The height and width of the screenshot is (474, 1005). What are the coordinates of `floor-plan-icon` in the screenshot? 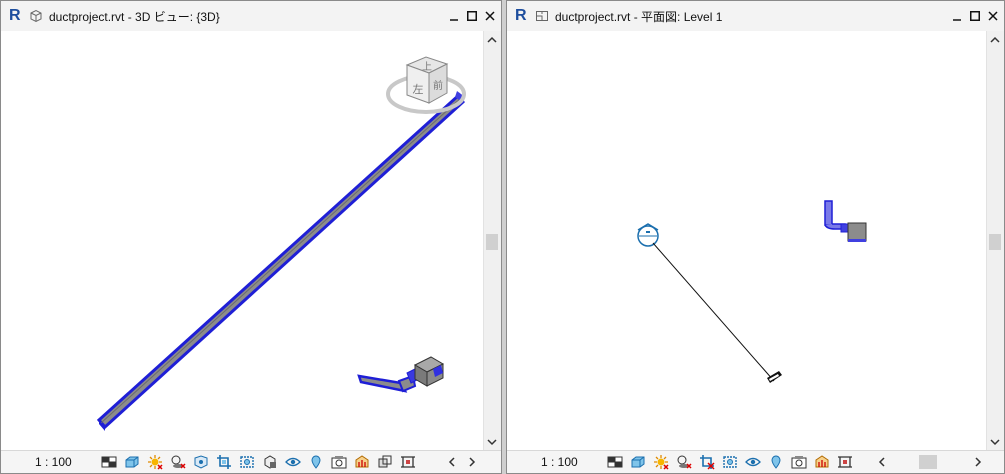 It's located at (542, 16).